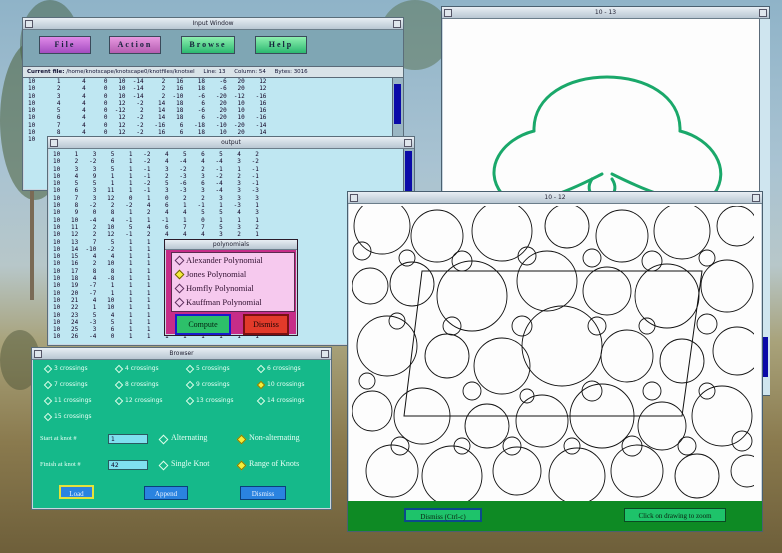 The width and height of the screenshot is (782, 553). I want to click on window-title: 10 - 13, so click(605, 12).